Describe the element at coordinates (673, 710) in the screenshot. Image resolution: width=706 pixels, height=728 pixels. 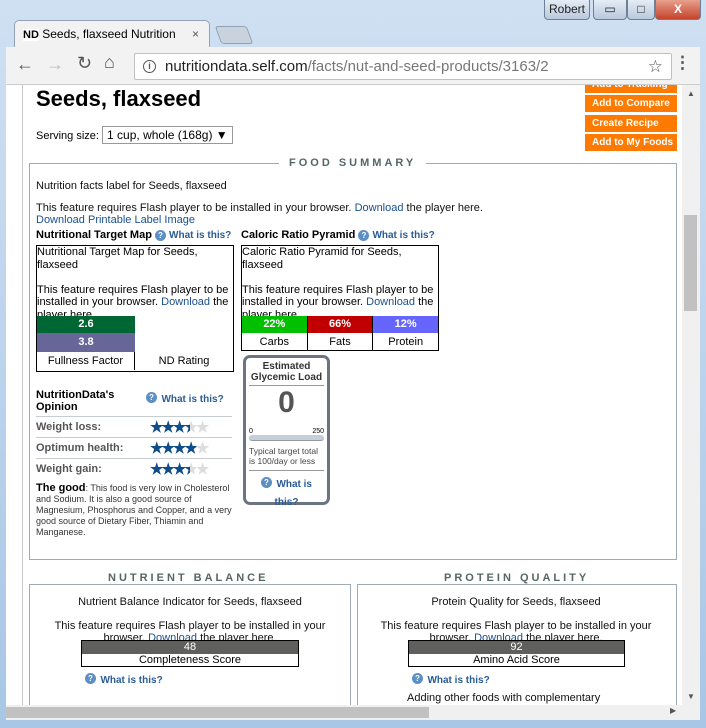
I see `scroll-right-icon: ▶` at that location.